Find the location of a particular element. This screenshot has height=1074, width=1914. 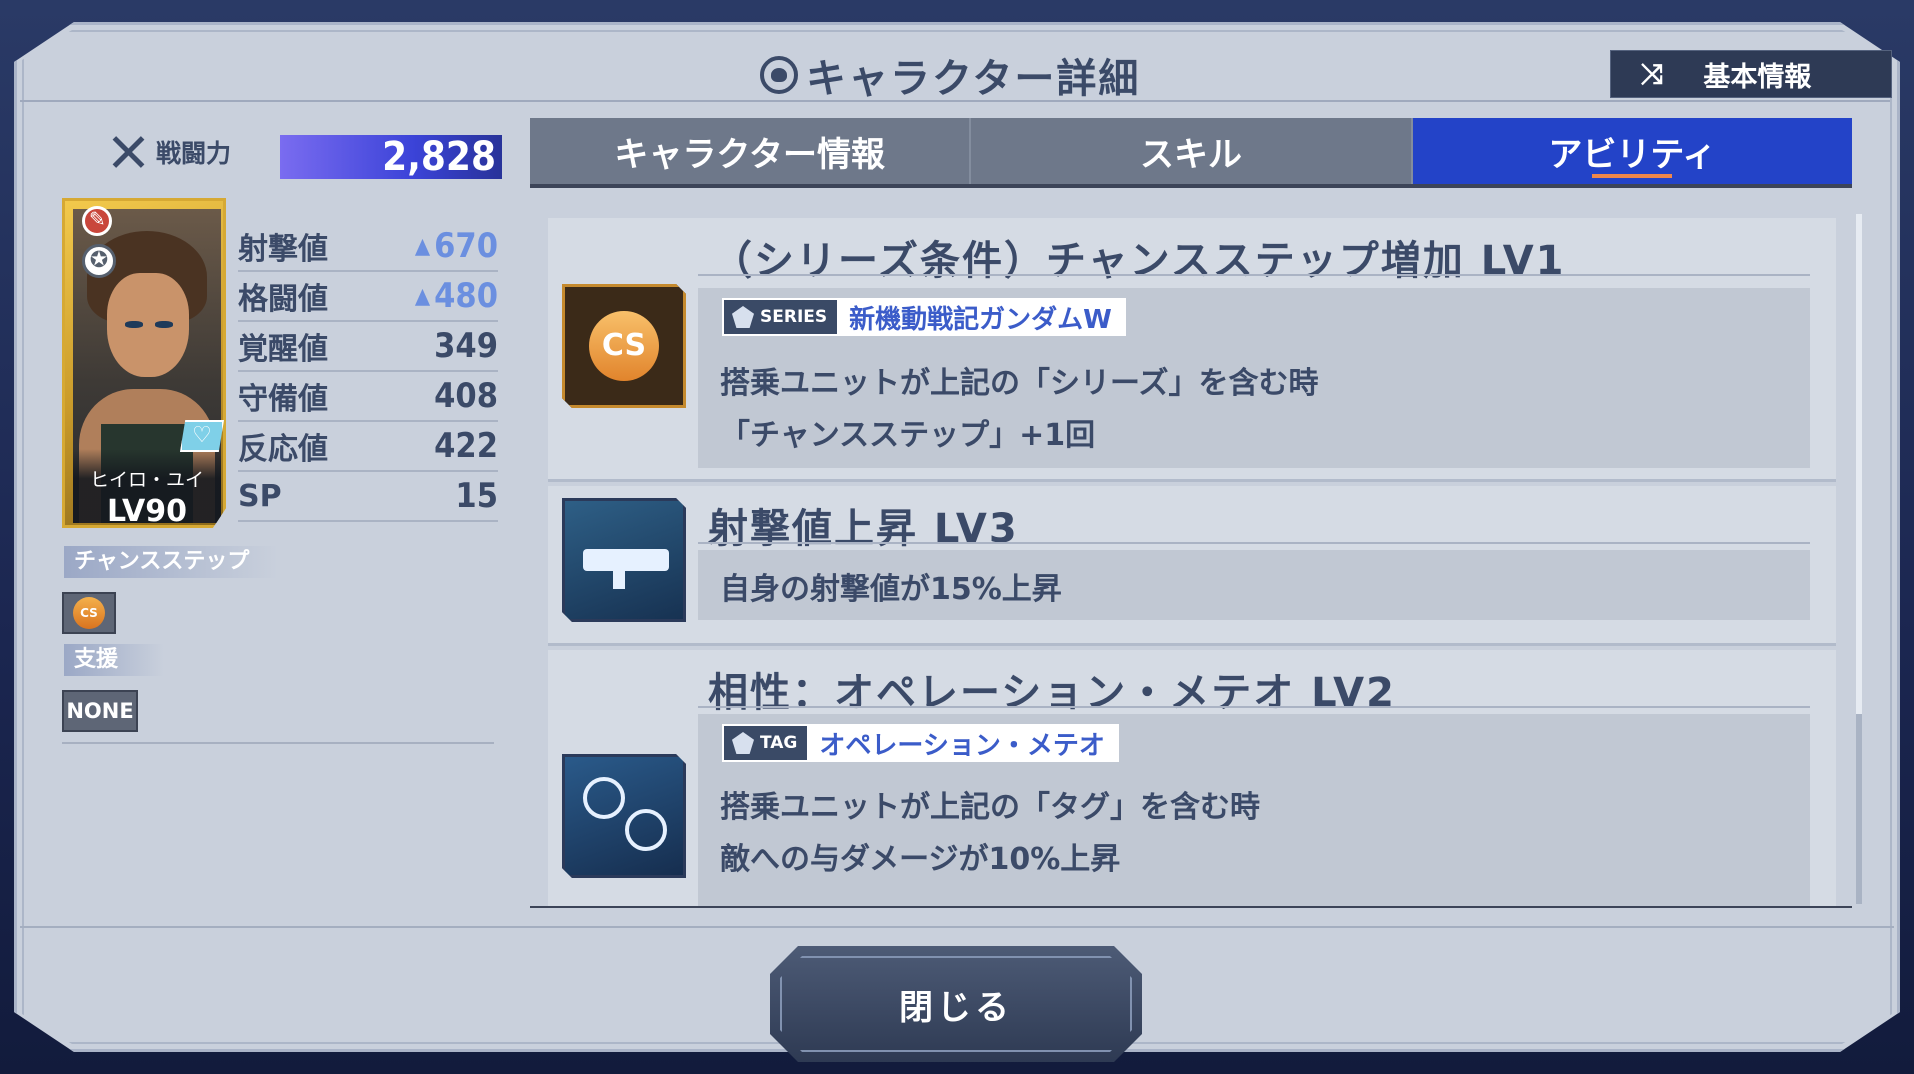

close-label: 閉じる is located at coordinates (956, 1007).